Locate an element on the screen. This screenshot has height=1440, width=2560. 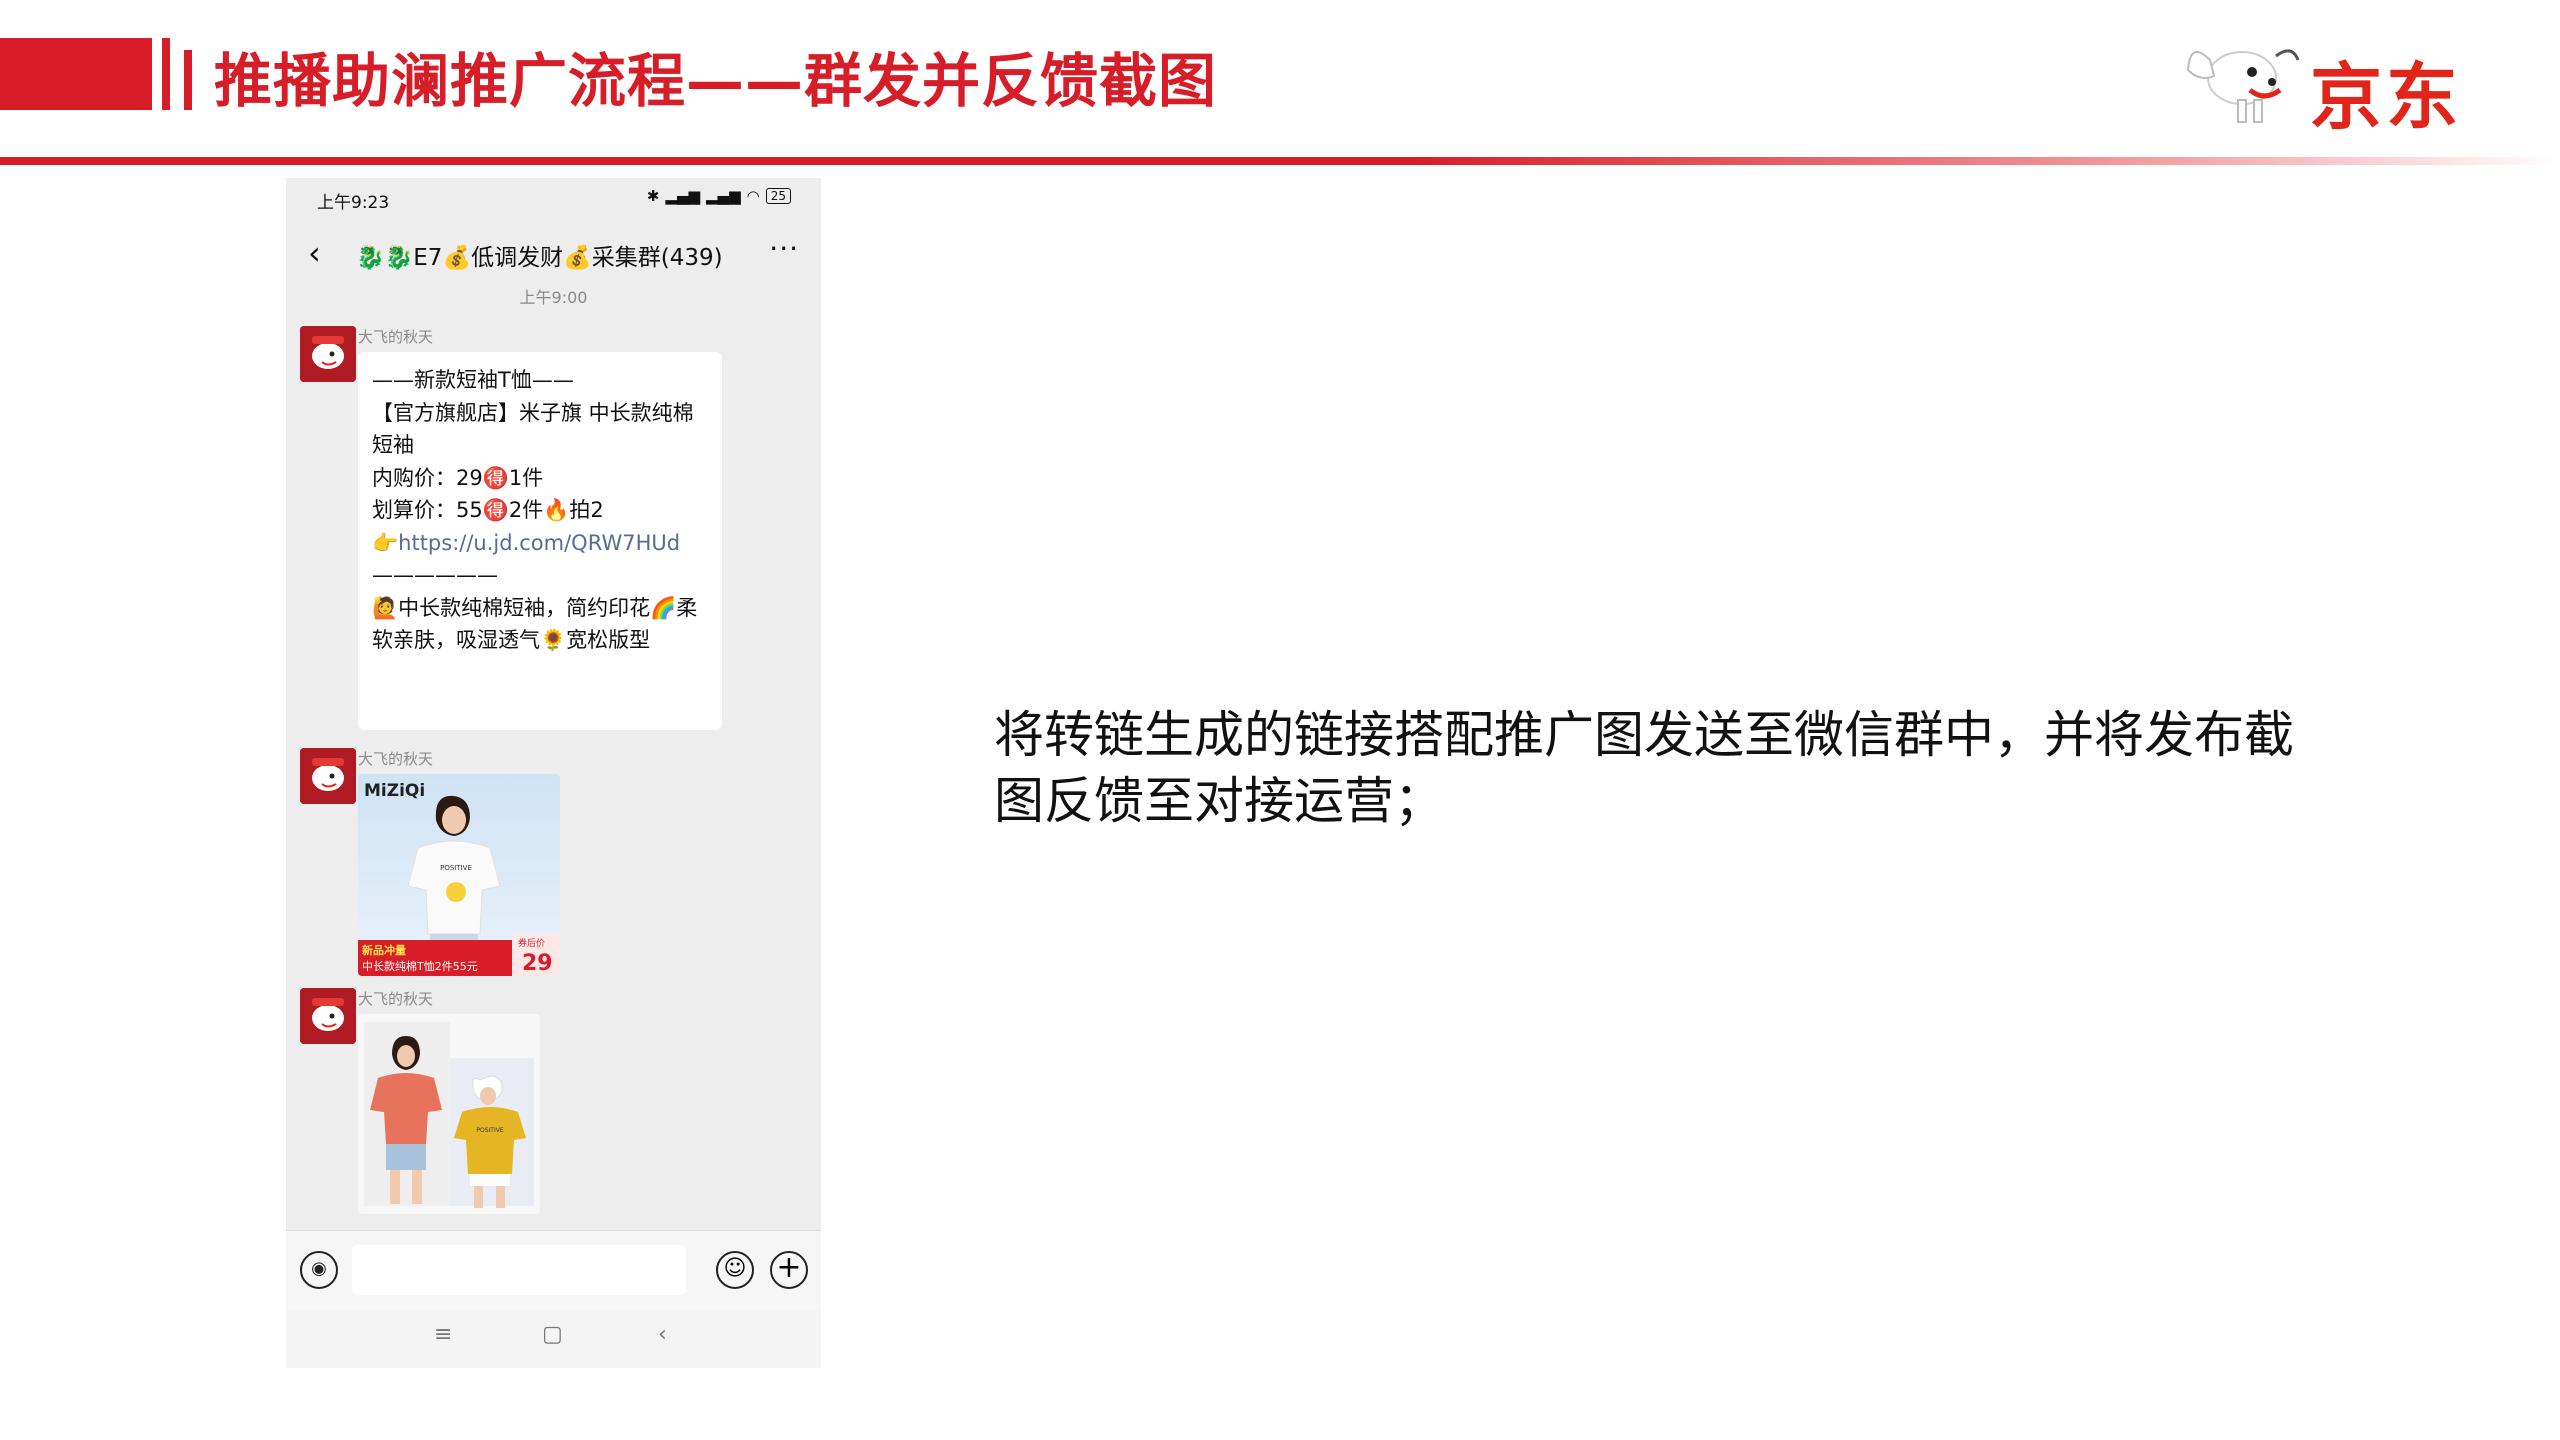
wifi-icon: ◠ is located at coordinates (753, 196).